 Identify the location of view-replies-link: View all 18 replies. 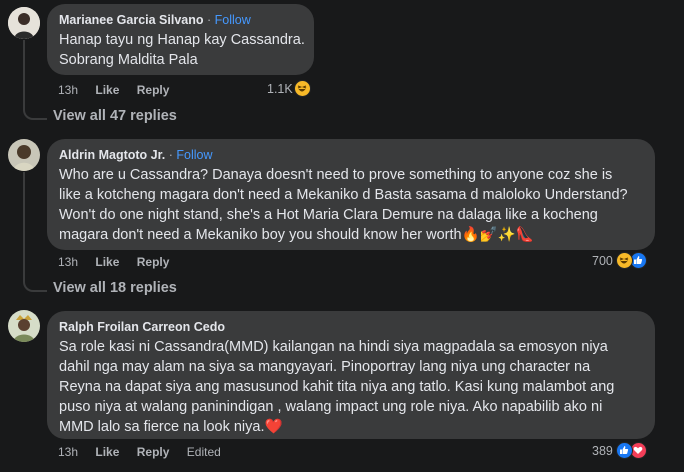
(115, 288).